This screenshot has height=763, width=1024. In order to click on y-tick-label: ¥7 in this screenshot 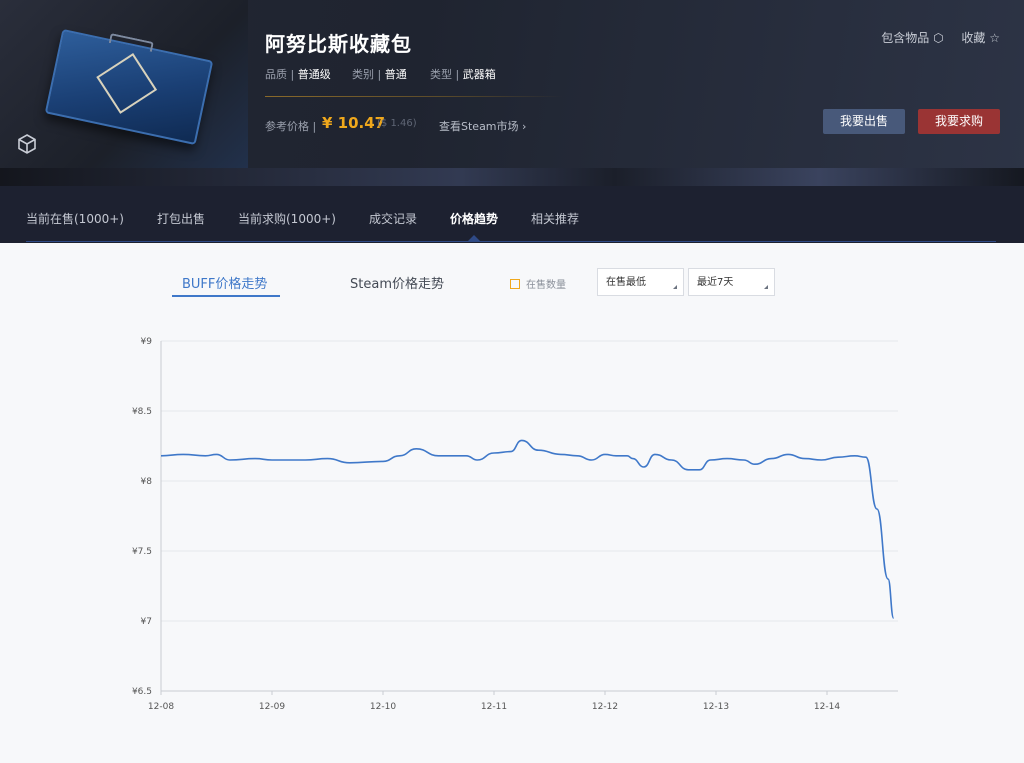, I will do `click(146, 622)`.